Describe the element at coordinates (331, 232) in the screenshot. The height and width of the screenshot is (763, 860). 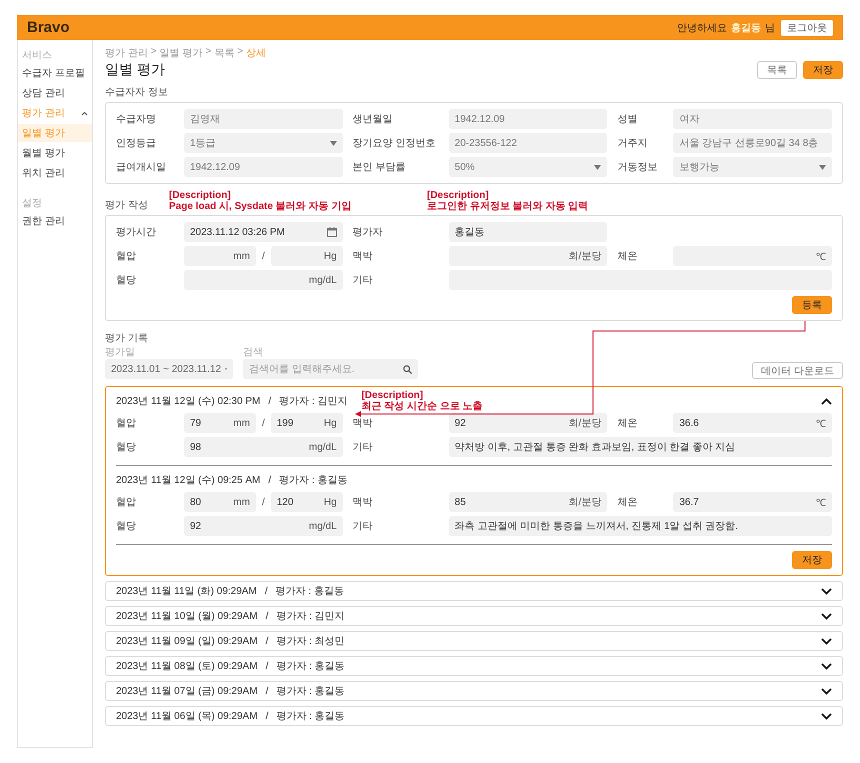
I see `calendar-icon` at that location.